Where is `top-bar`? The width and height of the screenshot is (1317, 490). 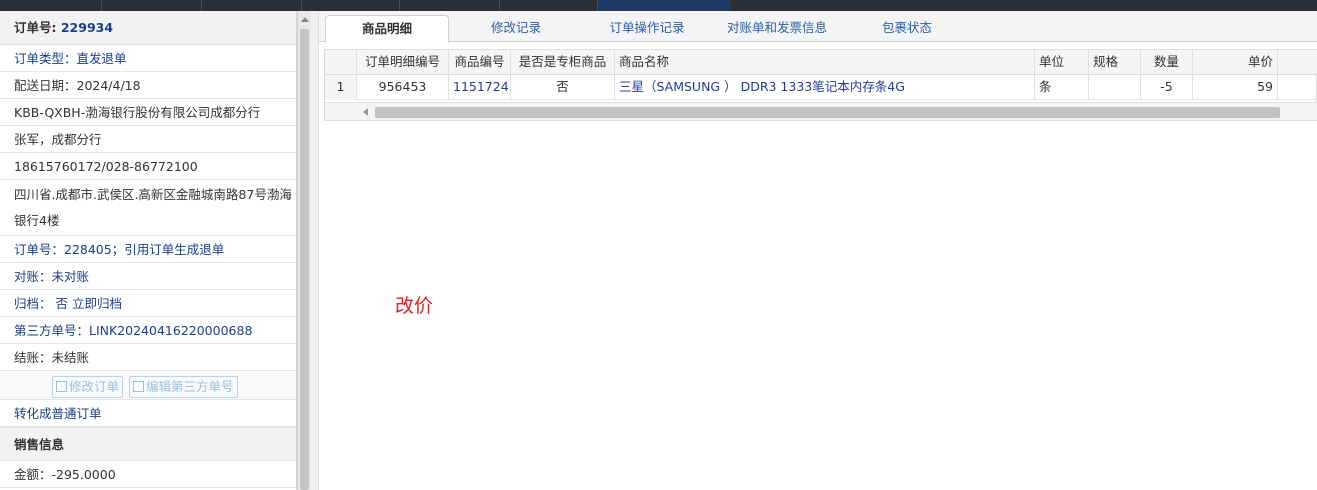
top-bar is located at coordinates (658, 5).